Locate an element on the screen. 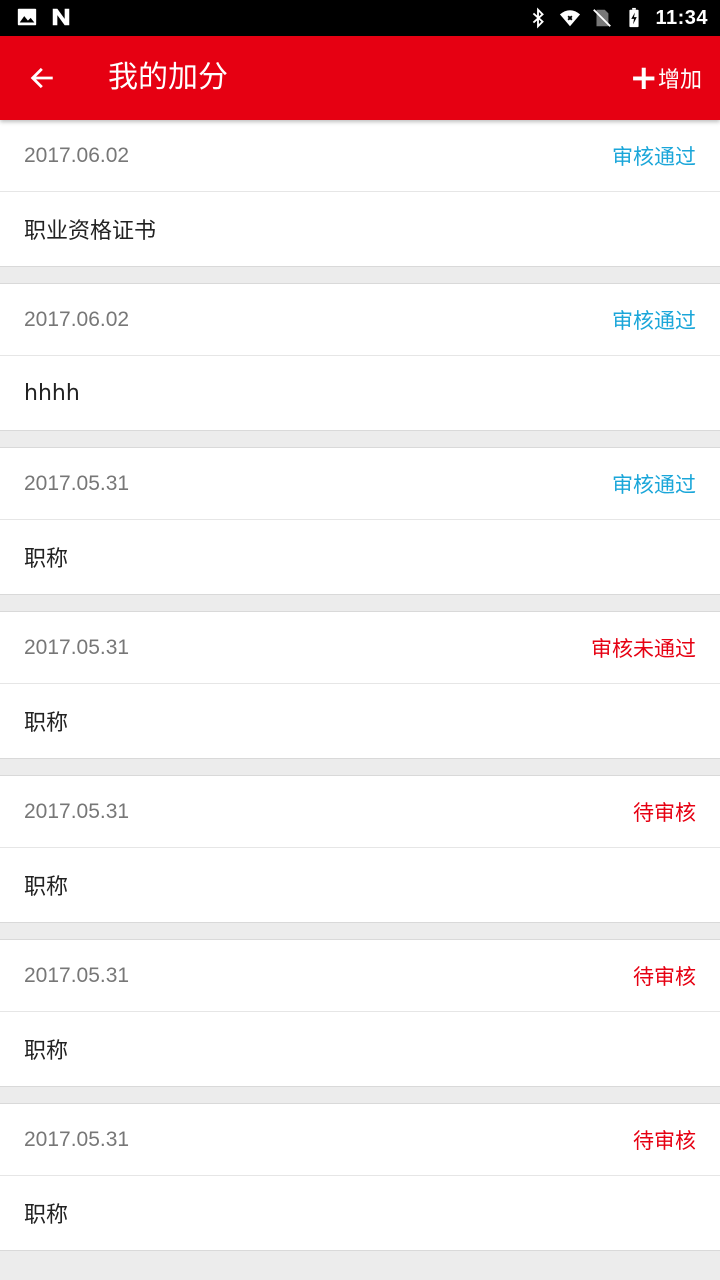  app-bar: 我的加分 + 增加 is located at coordinates (360, 78).